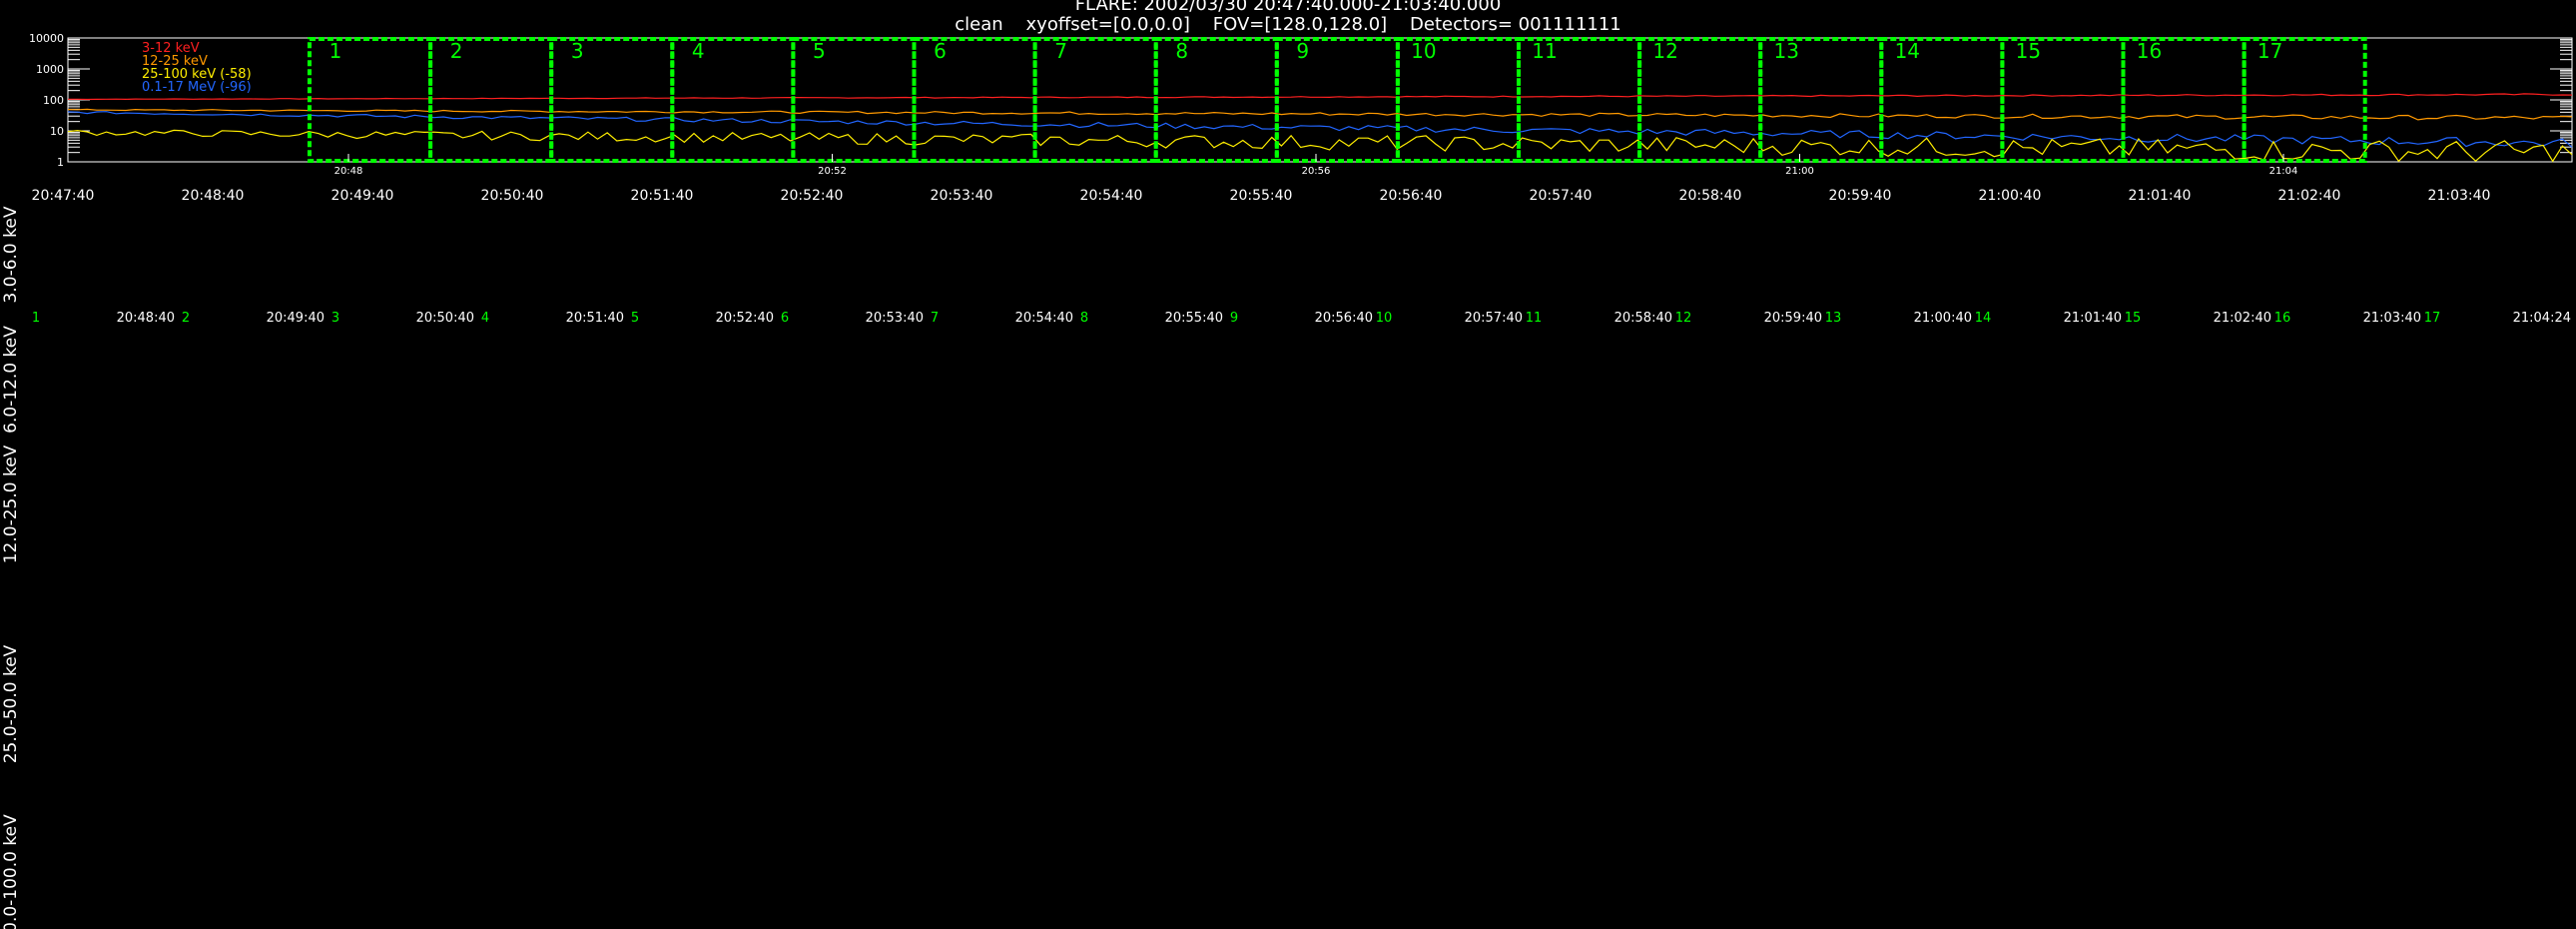  What do you see at coordinates (1385, 318) in the screenshot?
I see `interval-row-number: 10` at bounding box center [1385, 318].